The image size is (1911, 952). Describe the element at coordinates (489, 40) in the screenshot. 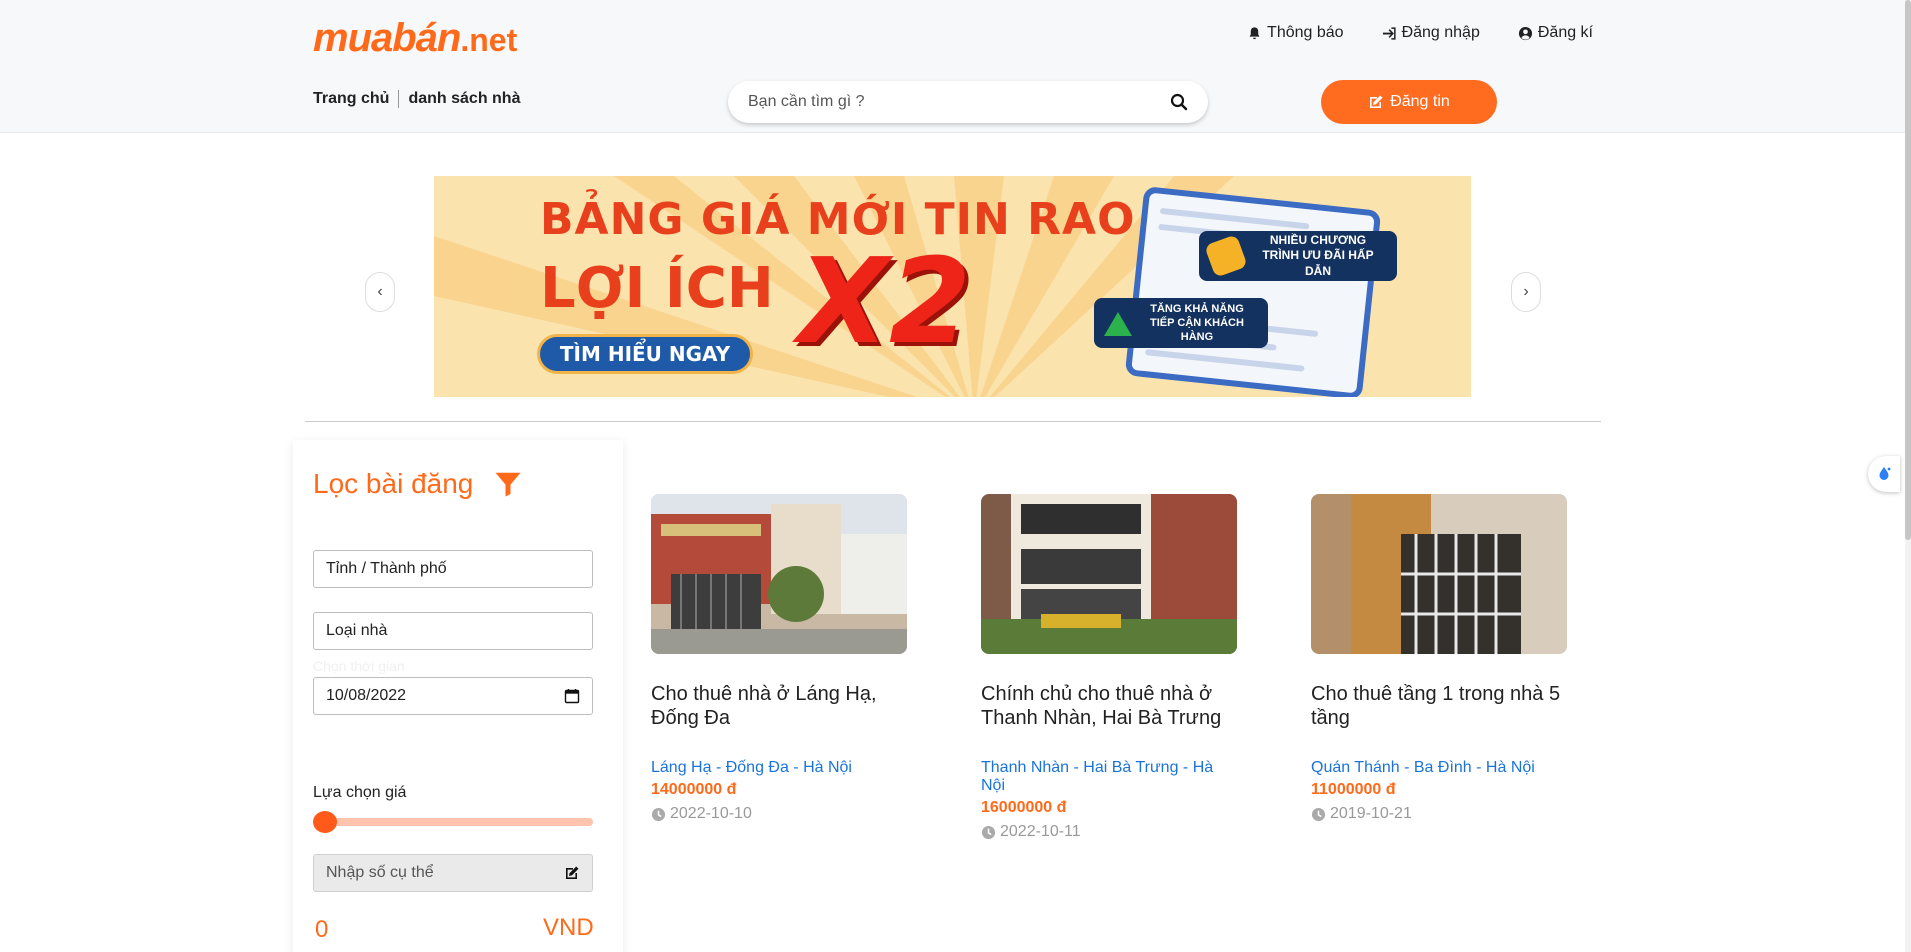

I see `logo-tld: .net` at that location.